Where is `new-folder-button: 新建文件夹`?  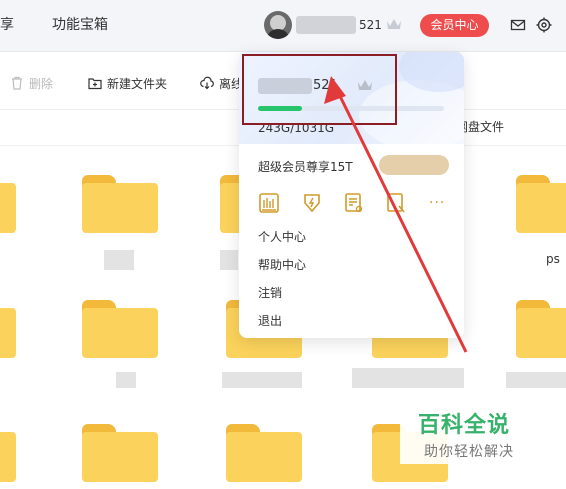
new-folder-button: 新建文件夹 is located at coordinates (128, 84).